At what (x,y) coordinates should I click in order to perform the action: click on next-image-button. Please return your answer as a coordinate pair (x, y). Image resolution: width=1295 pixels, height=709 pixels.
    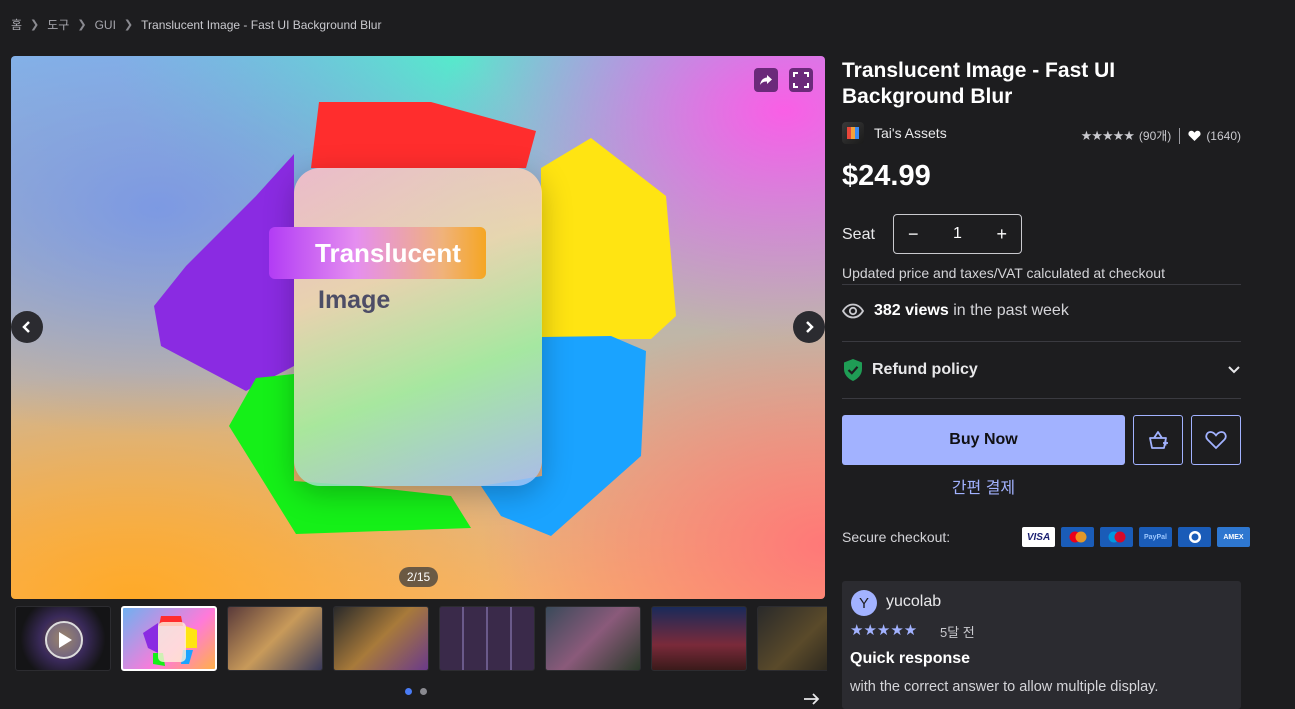
    Looking at the image, I should click on (809, 327).